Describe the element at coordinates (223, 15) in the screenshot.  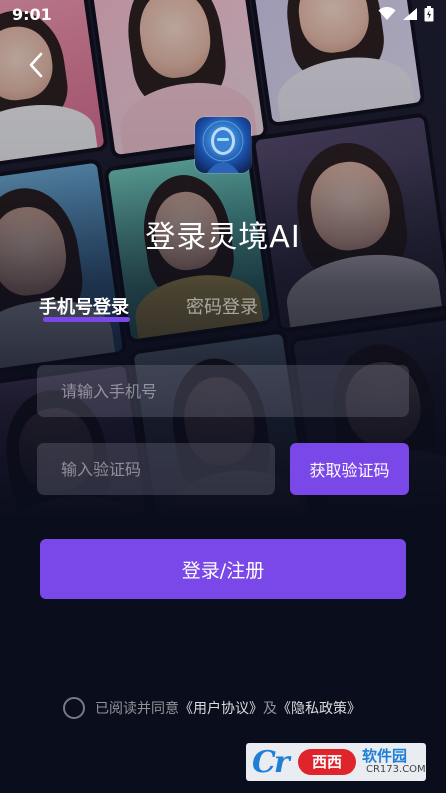
I see `status-bar: 9:01` at that location.